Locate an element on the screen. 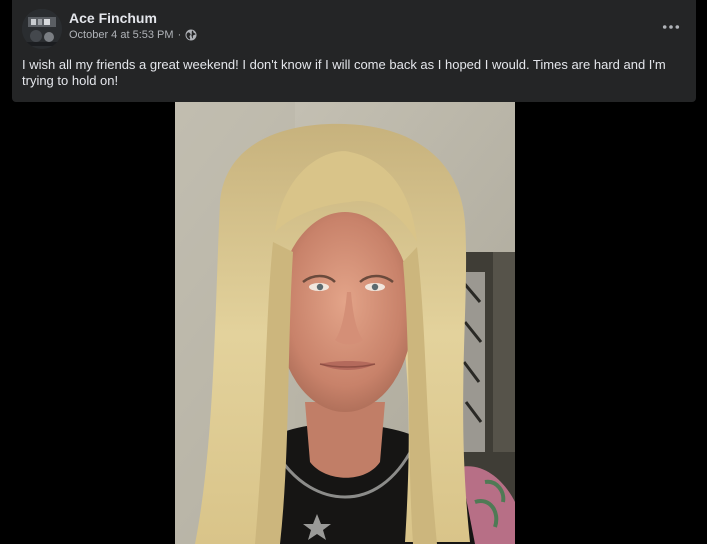 The height and width of the screenshot is (544, 707). avatar is located at coordinates (42, 29).